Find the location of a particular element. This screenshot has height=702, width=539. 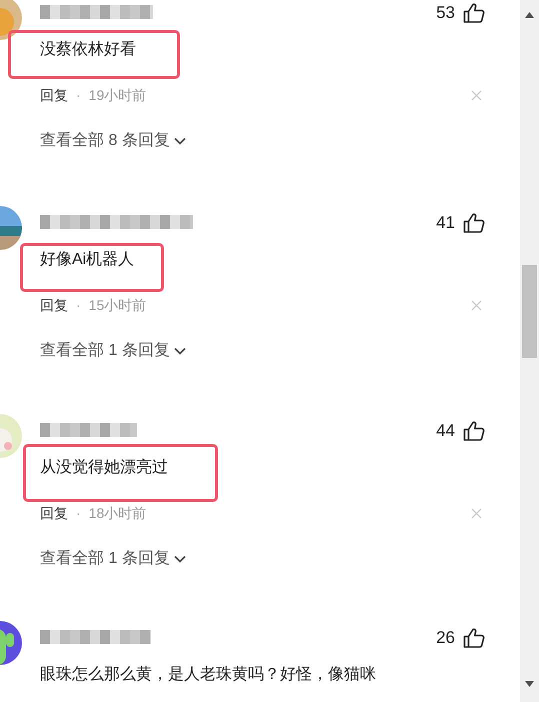

like-count: 44 is located at coordinates (445, 431).